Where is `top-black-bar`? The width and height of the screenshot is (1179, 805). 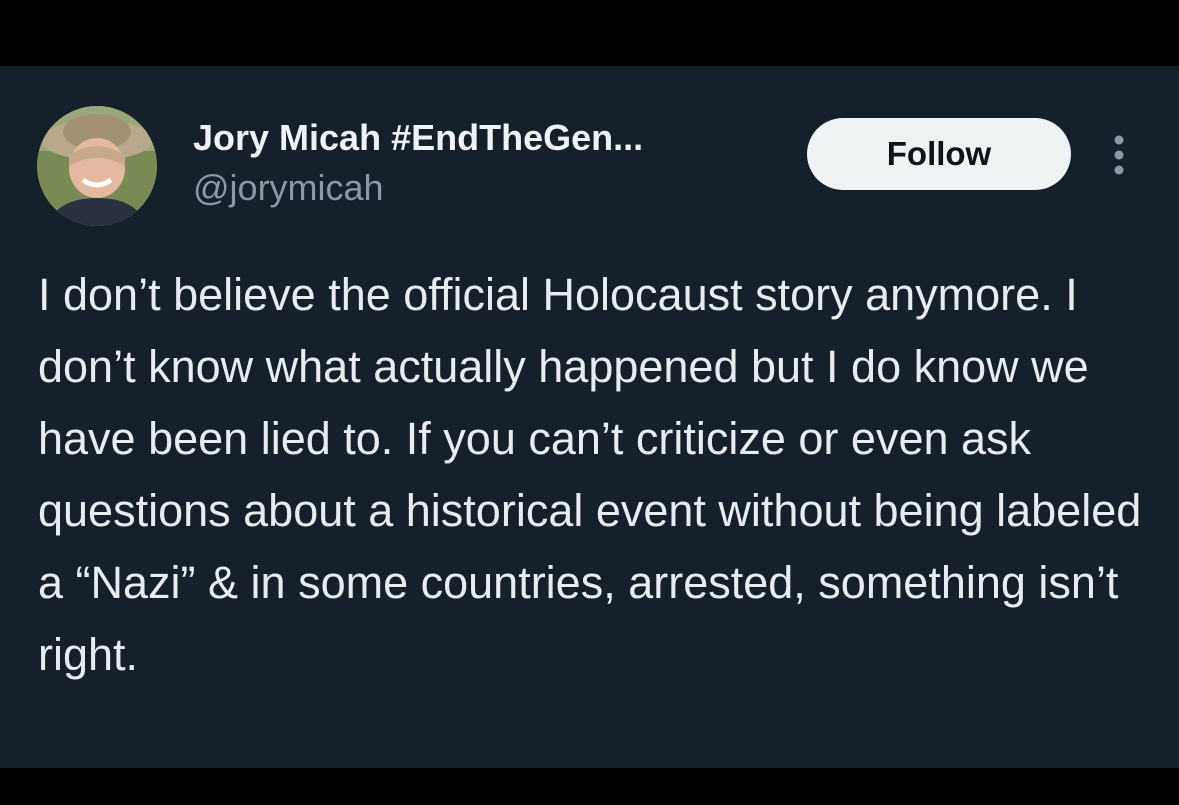 top-black-bar is located at coordinates (589, 33).